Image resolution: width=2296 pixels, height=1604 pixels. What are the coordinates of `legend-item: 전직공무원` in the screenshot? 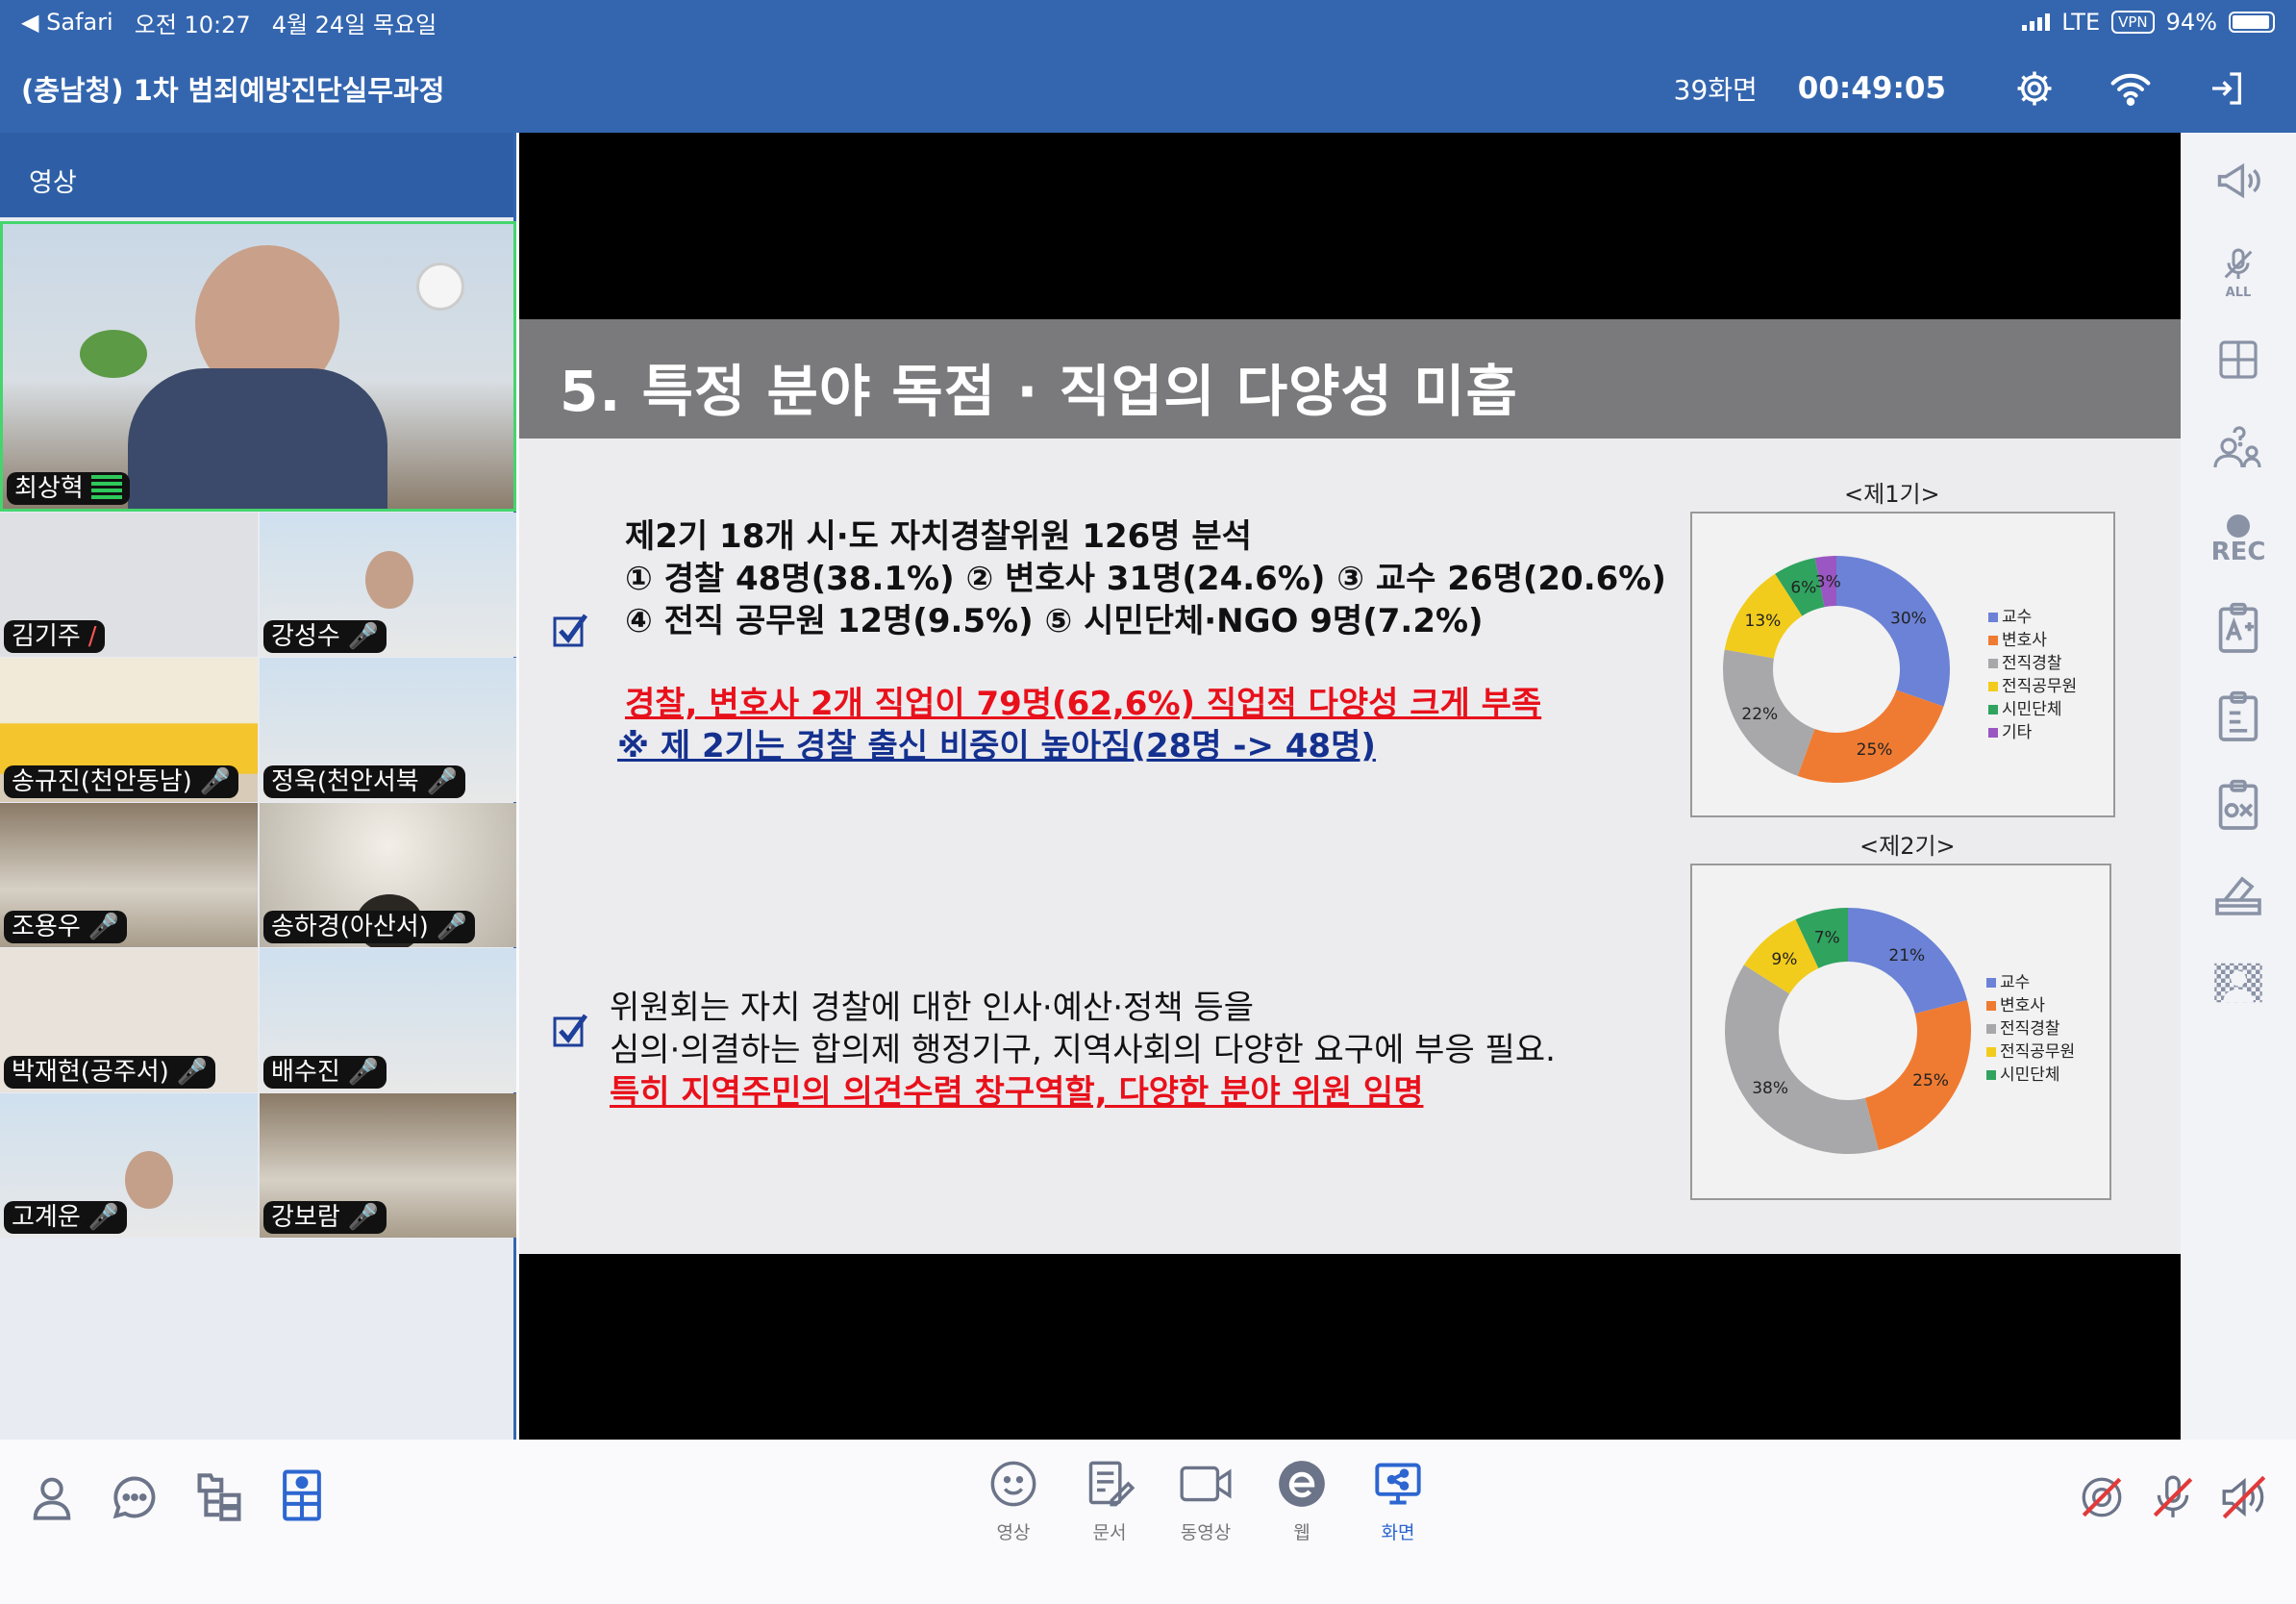 It's located at (2032, 686).